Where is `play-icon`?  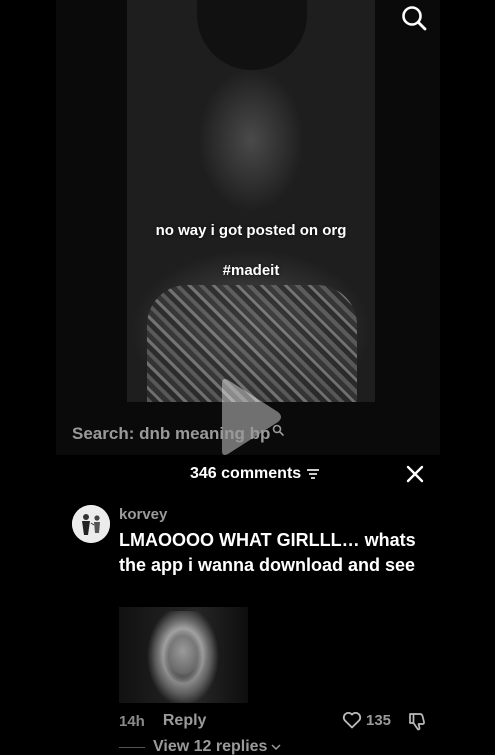 play-icon is located at coordinates (251, 417).